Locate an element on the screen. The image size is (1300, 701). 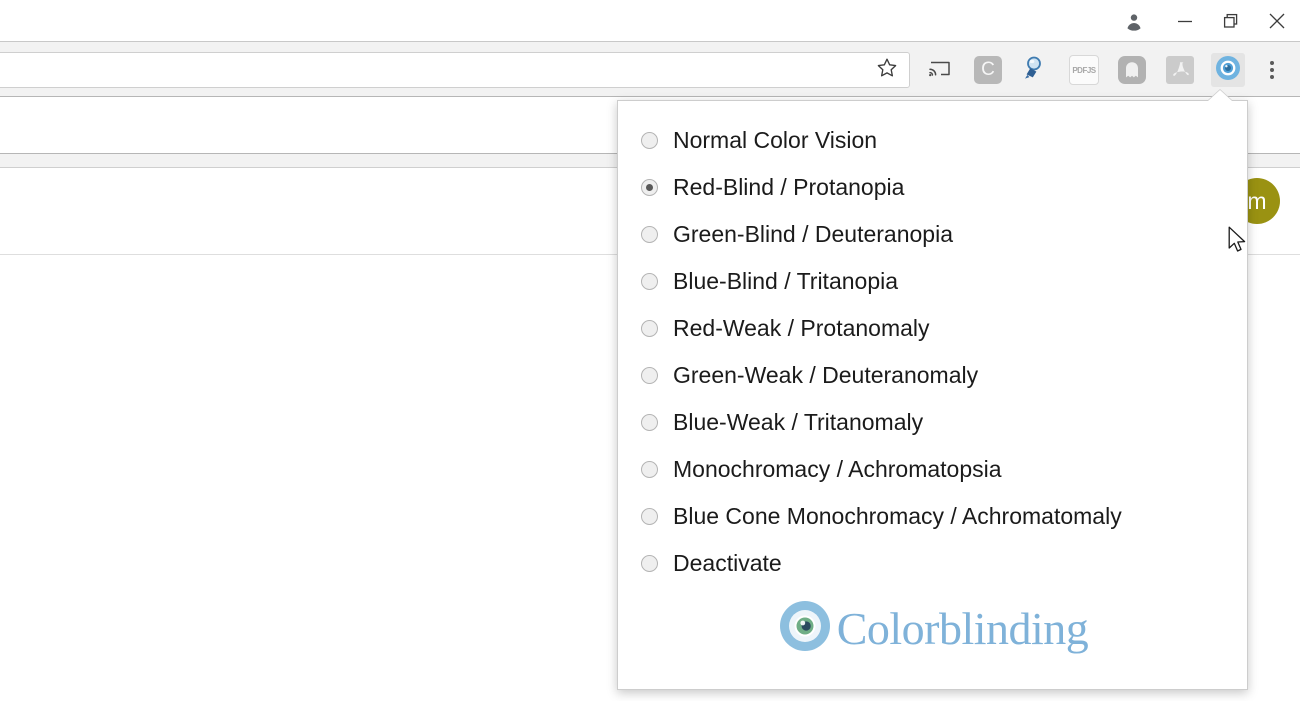
vision-option-label: Blue-Blind / Tritanopia is located at coordinates (786, 281).